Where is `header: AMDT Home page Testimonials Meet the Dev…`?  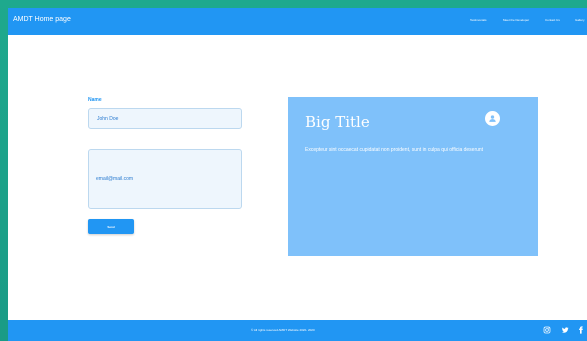 header: AMDT Home page Testimonials Meet the Dev… is located at coordinates (297, 21).